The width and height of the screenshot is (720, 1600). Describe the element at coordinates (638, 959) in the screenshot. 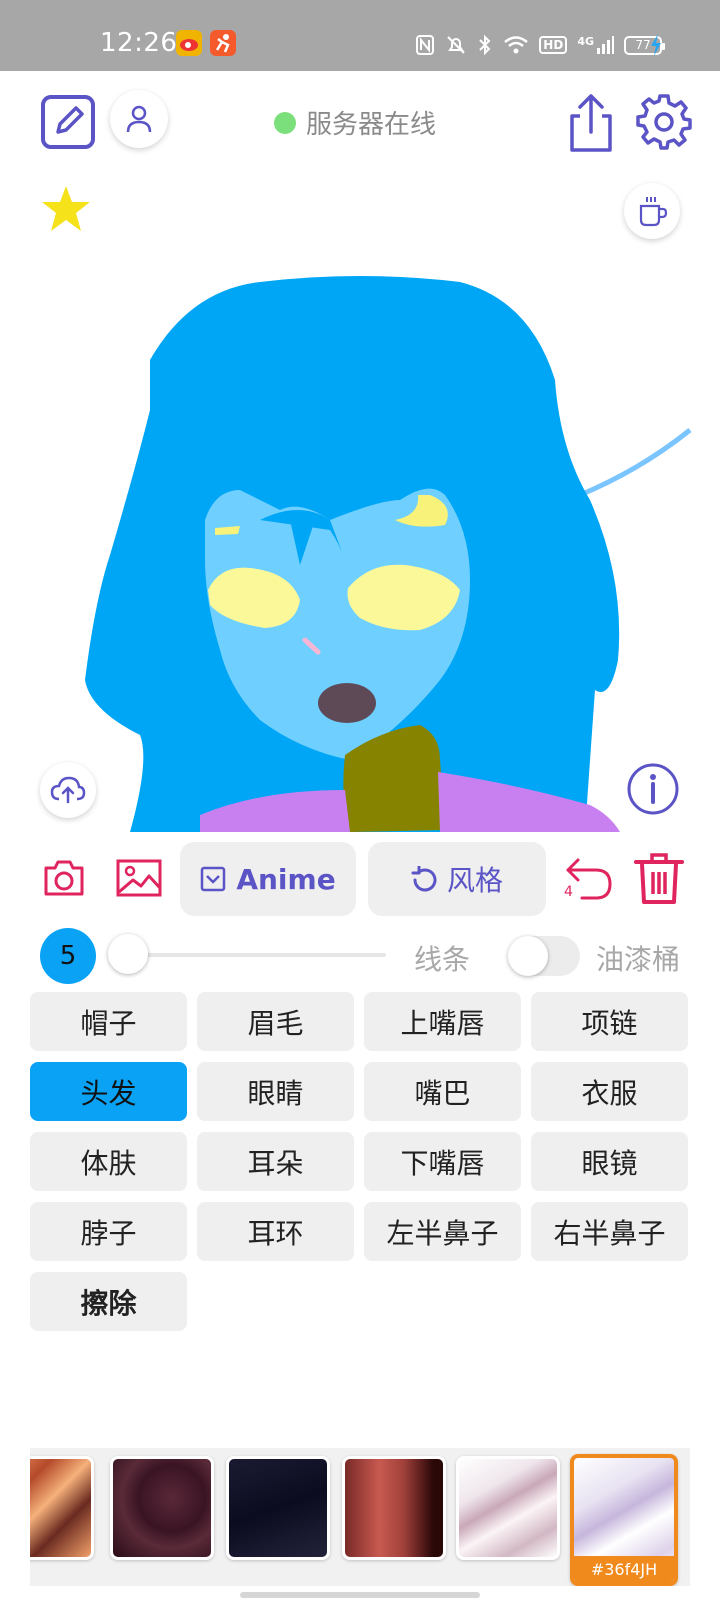

I see `paint-bucket-label: 油漆桶` at that location.